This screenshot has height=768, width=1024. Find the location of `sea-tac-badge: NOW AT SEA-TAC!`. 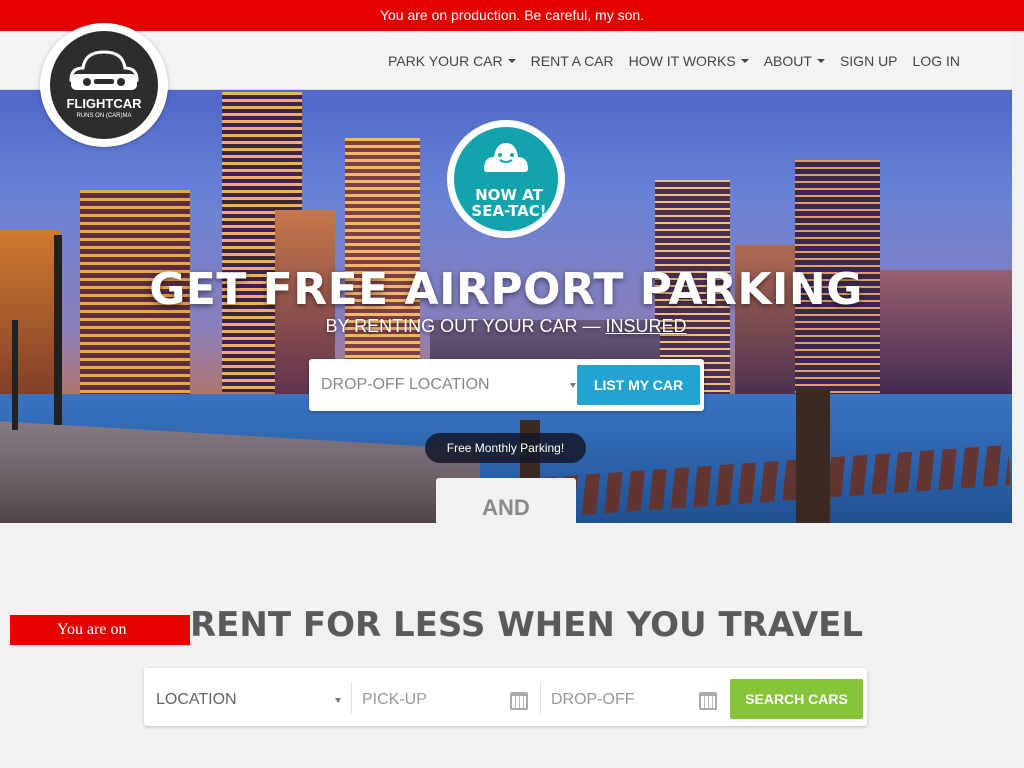

sea-tac-badge: NOW AT SEA-TAC! is located at coordinates (506, 179).